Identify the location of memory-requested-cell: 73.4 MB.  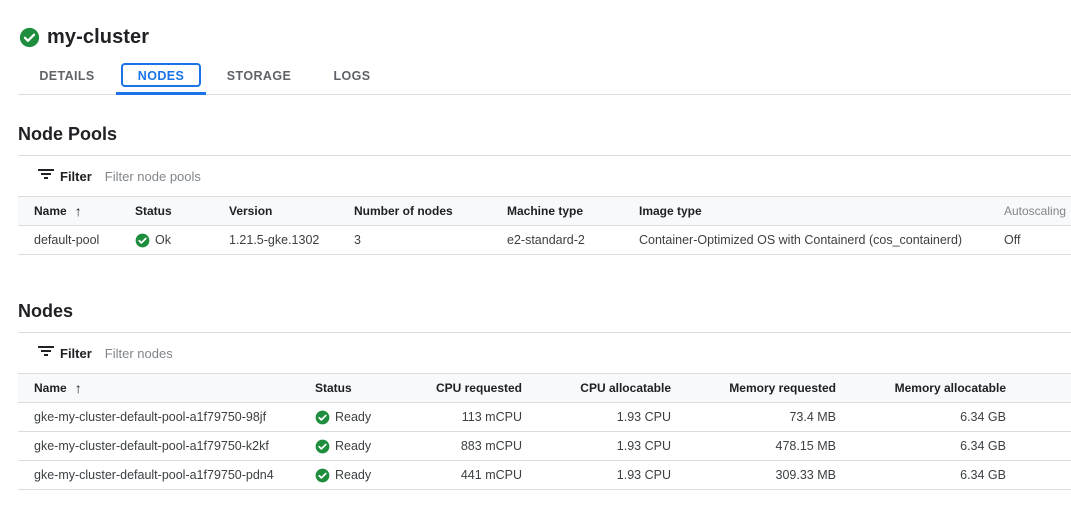
(753, 417).